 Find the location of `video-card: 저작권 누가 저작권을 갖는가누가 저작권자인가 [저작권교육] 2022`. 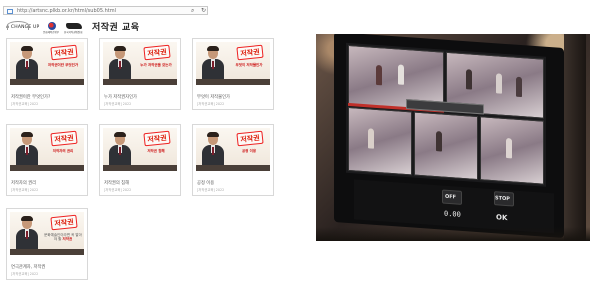

video-card: 저작권 누가 저작권을 갖는가누가 저작권자인가 [저작권교육] 2022 is located at coordinates (140, 74).